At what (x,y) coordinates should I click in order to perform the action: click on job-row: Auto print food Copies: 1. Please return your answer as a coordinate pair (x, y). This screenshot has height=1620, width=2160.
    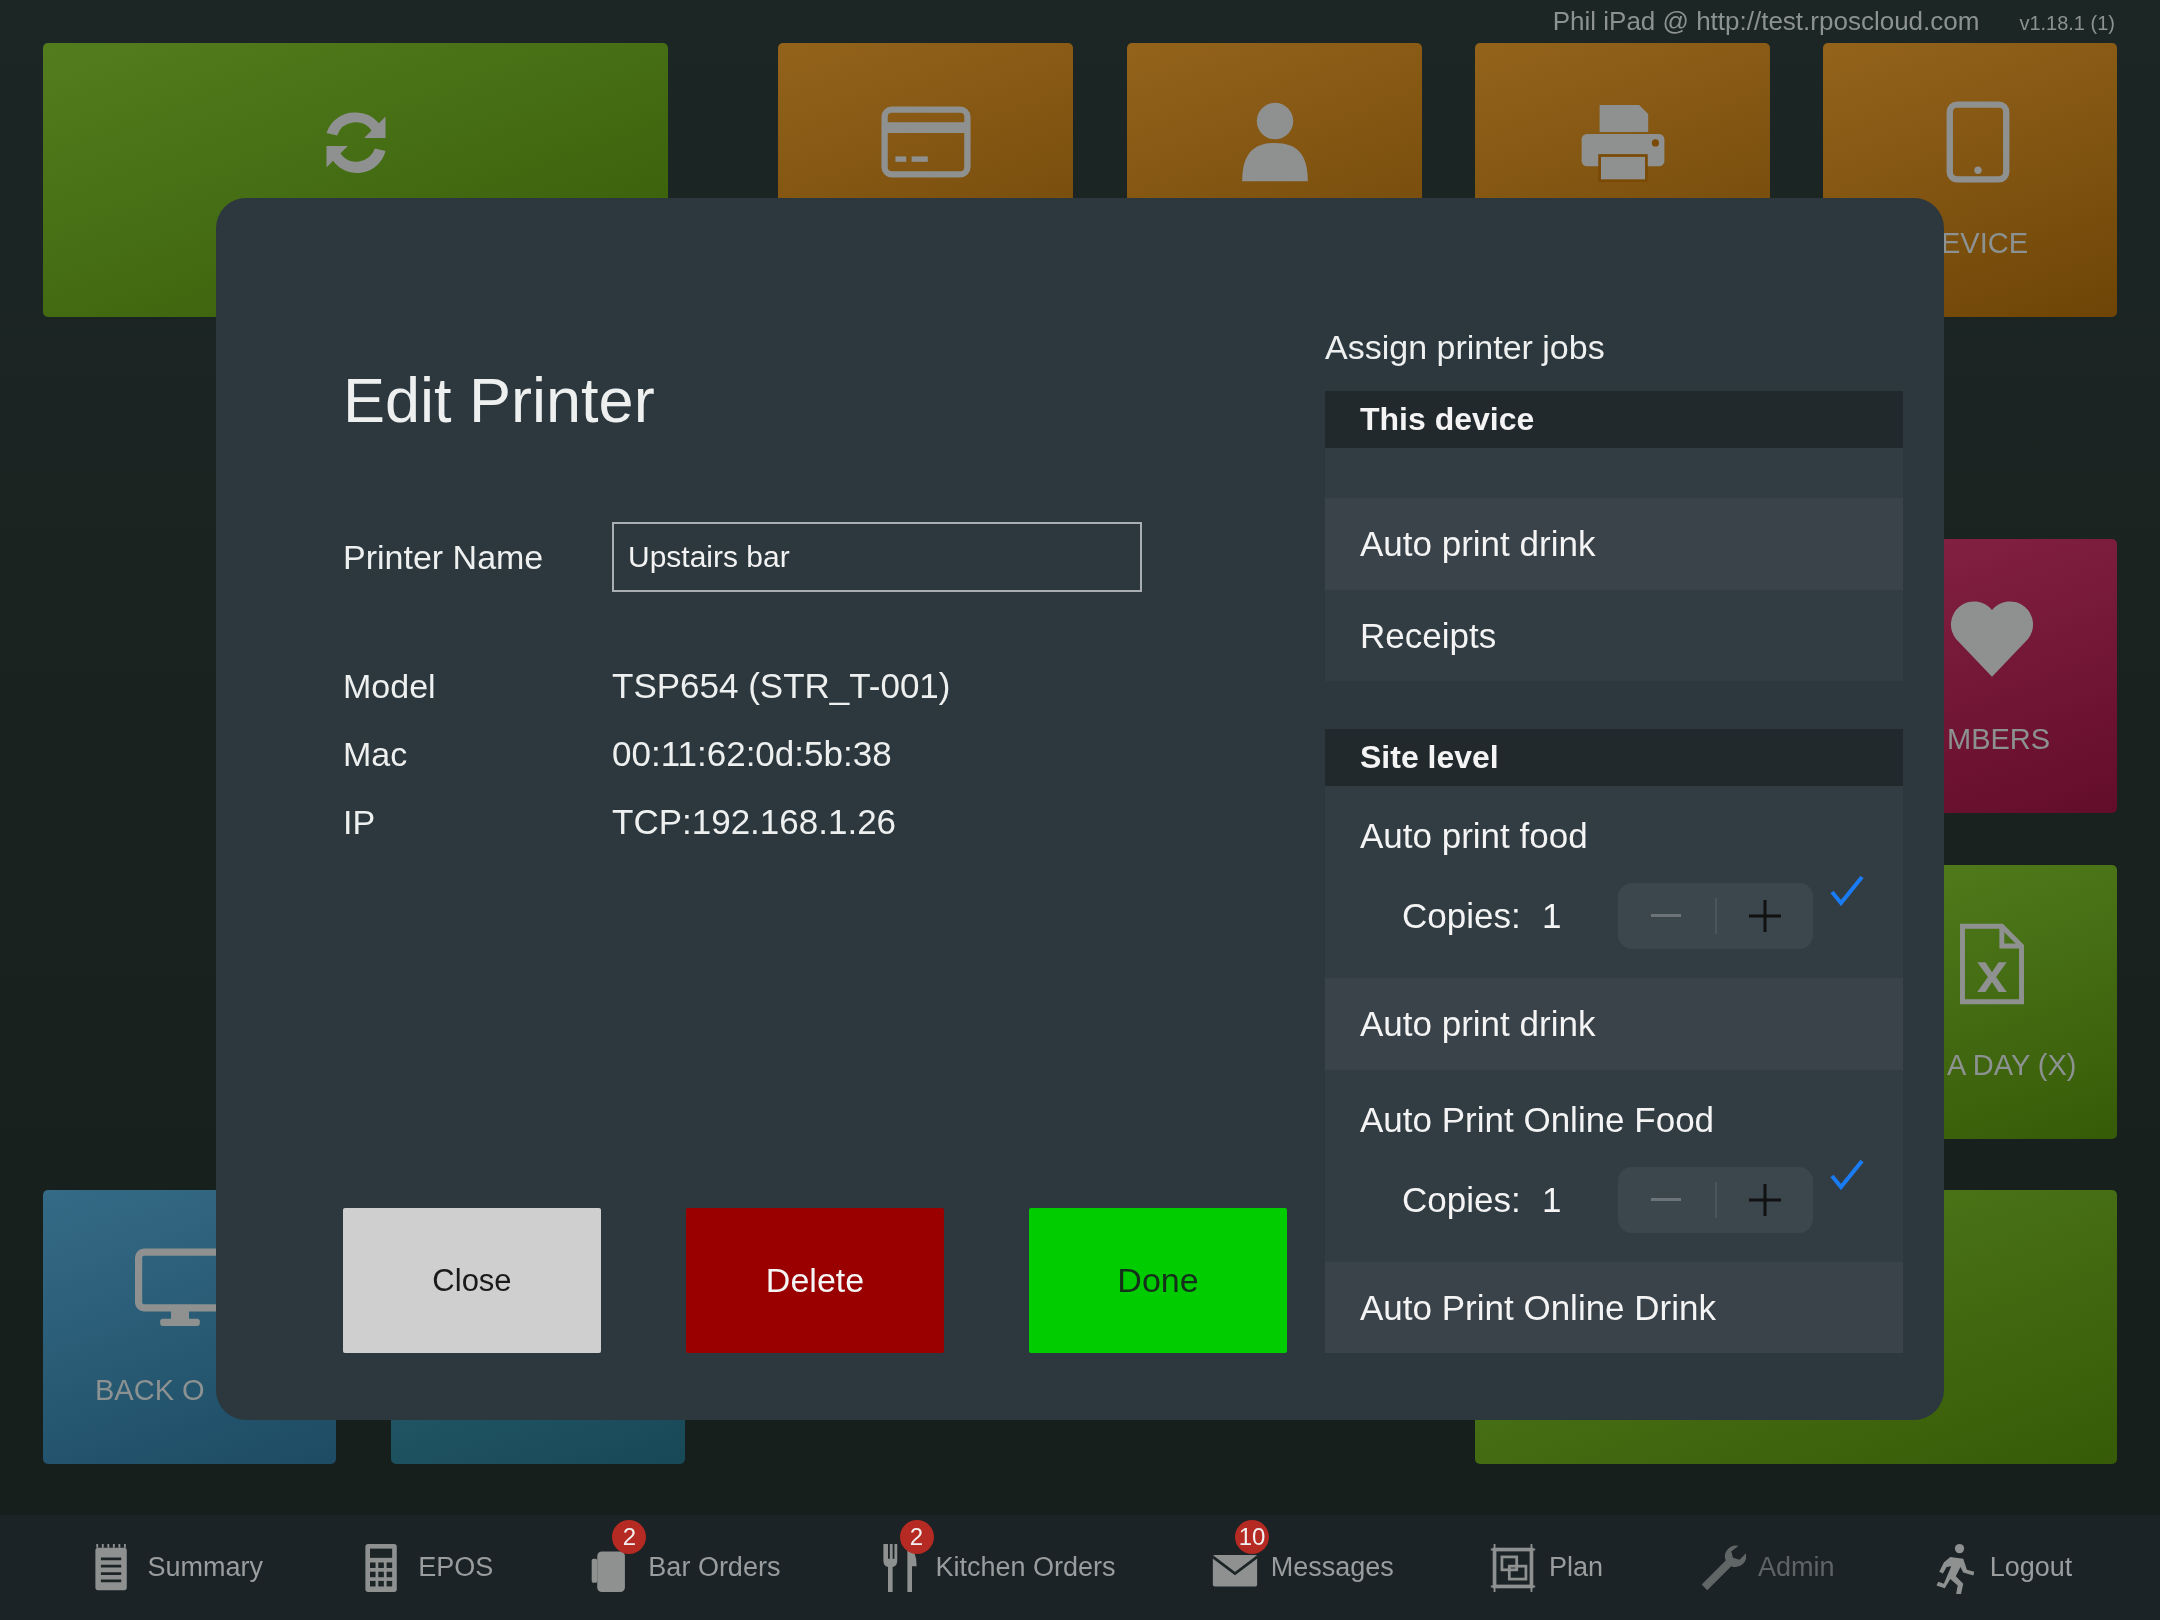
    Looking at the image, I should click on (1614, 882).